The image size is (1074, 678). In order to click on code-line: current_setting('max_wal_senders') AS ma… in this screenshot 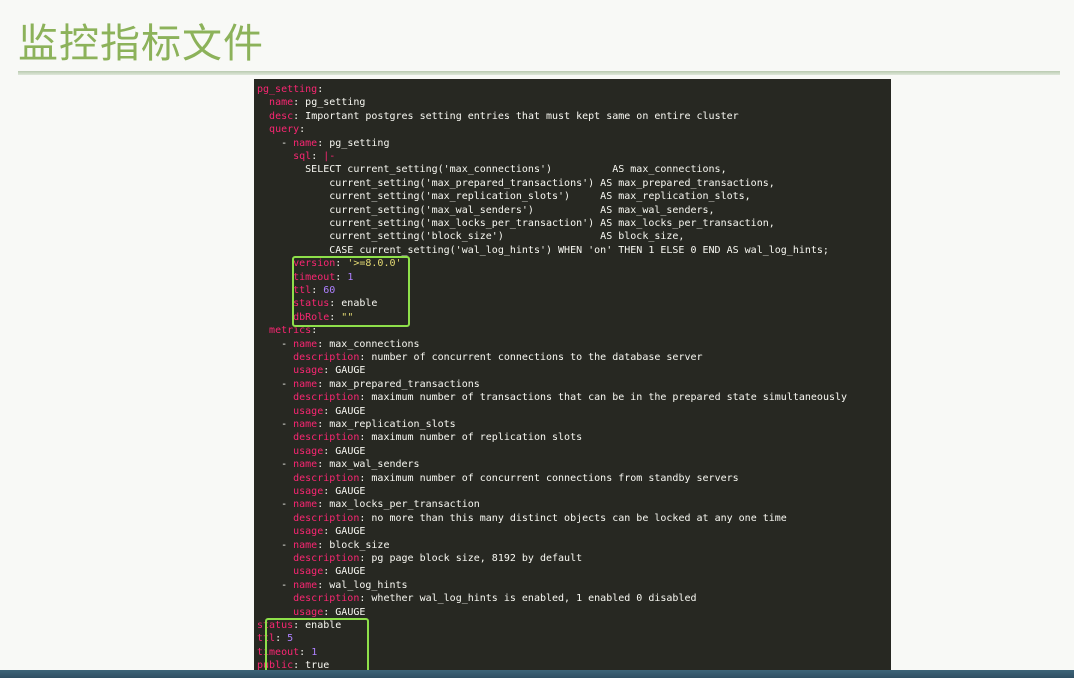, I will do `click(486, 210)`.